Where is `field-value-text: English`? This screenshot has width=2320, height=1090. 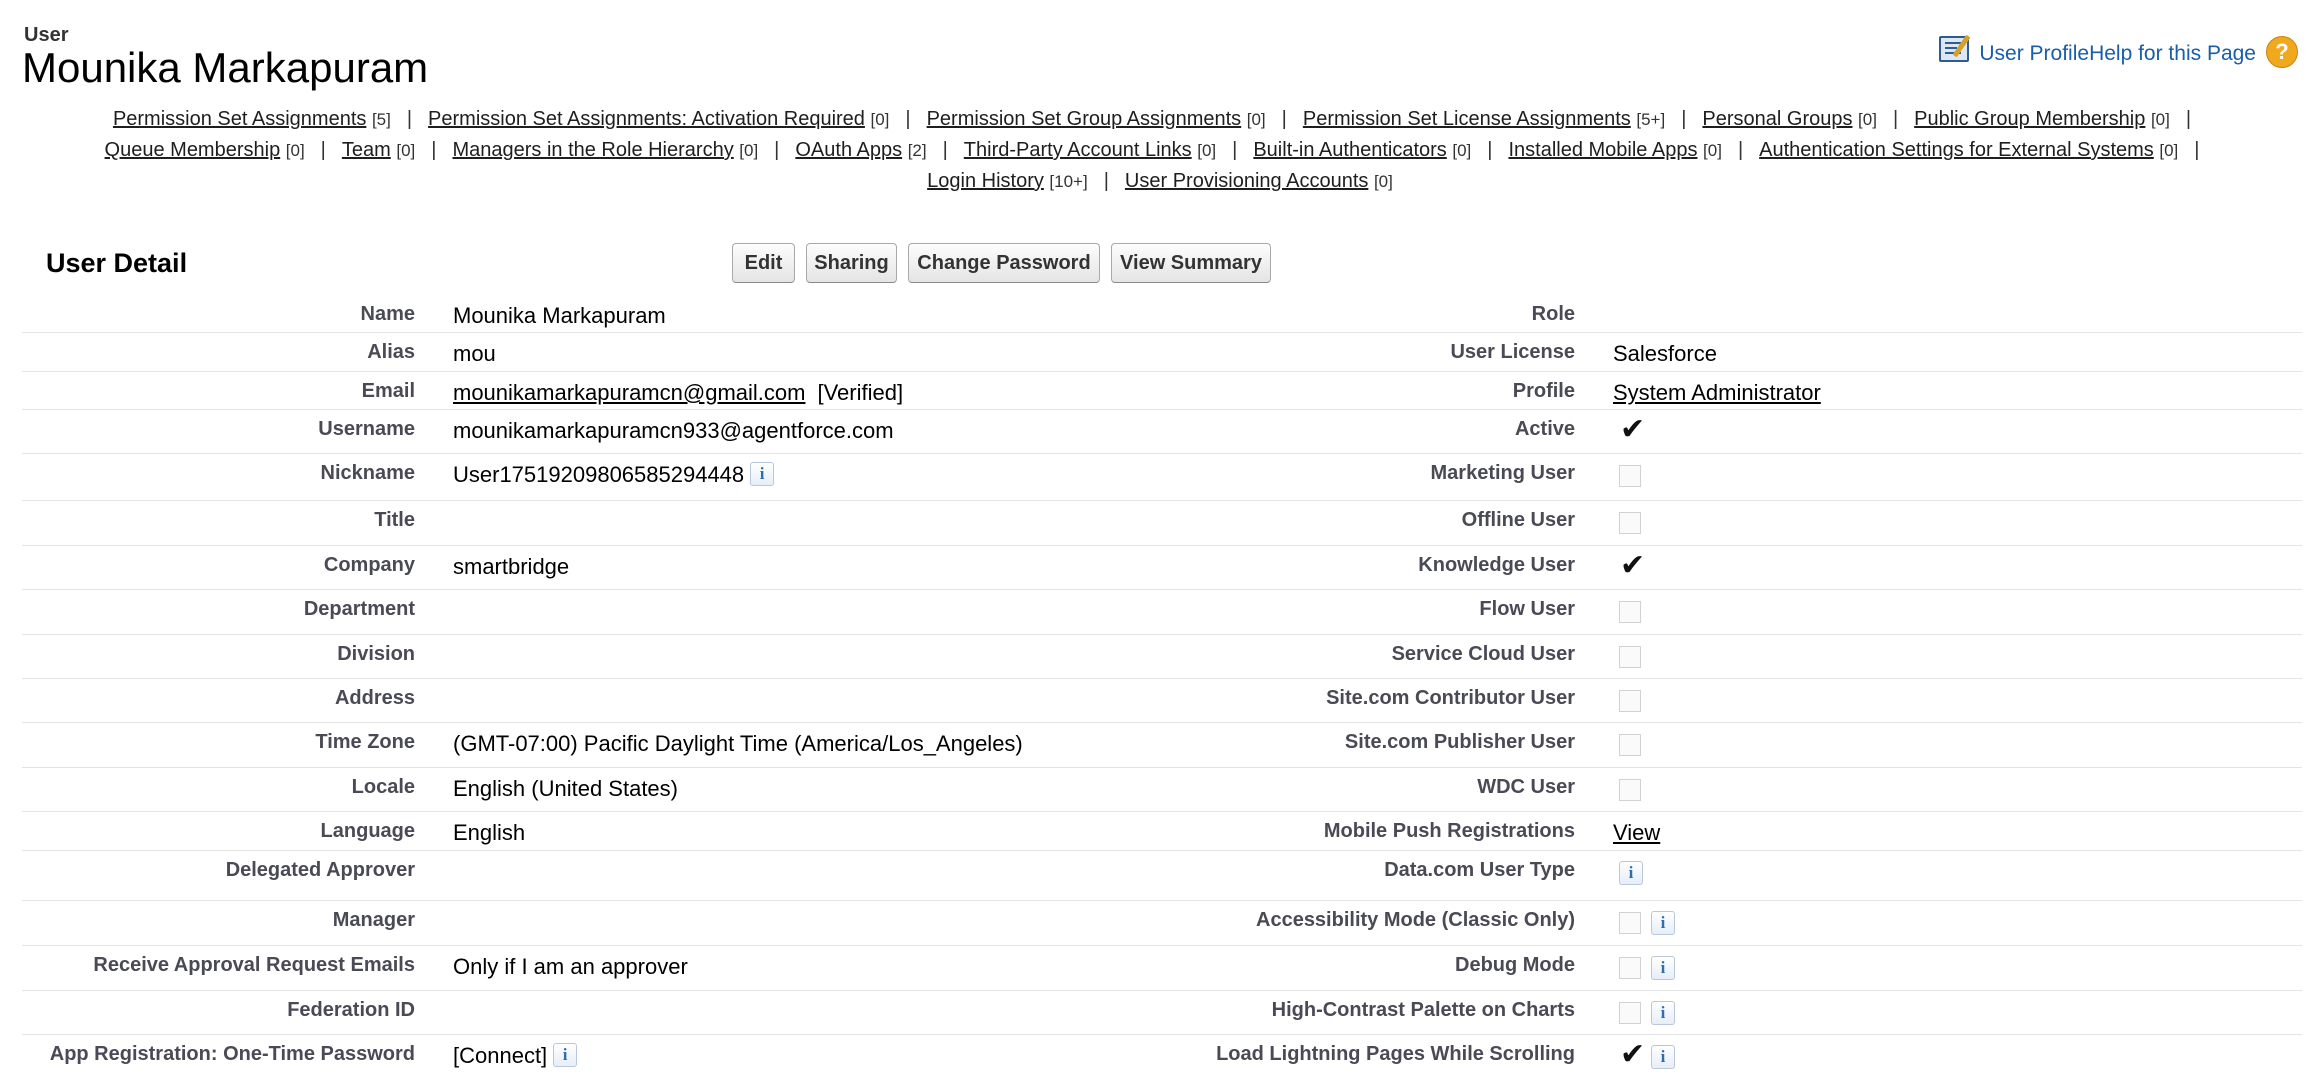 field-value-text: English is located at coordinates (489, 832).